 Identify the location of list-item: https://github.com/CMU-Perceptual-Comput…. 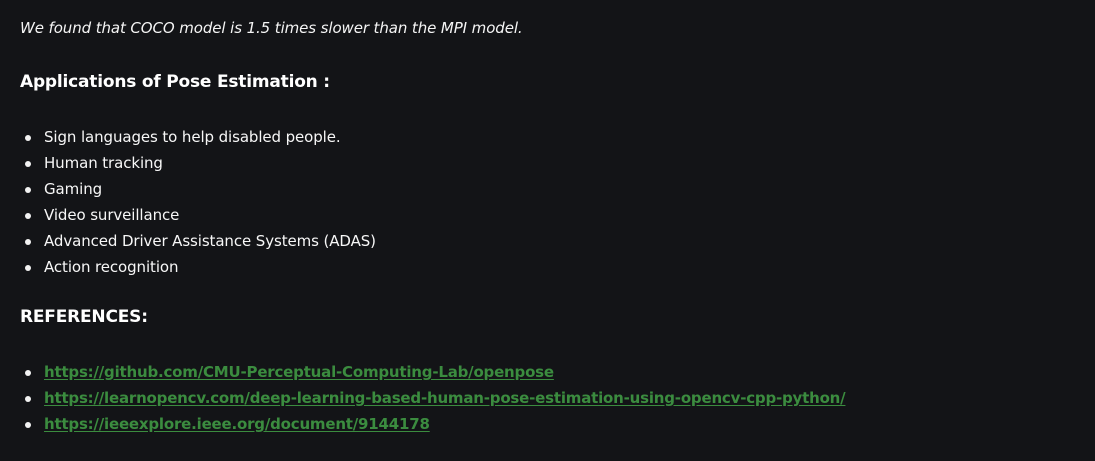
(432, 372).